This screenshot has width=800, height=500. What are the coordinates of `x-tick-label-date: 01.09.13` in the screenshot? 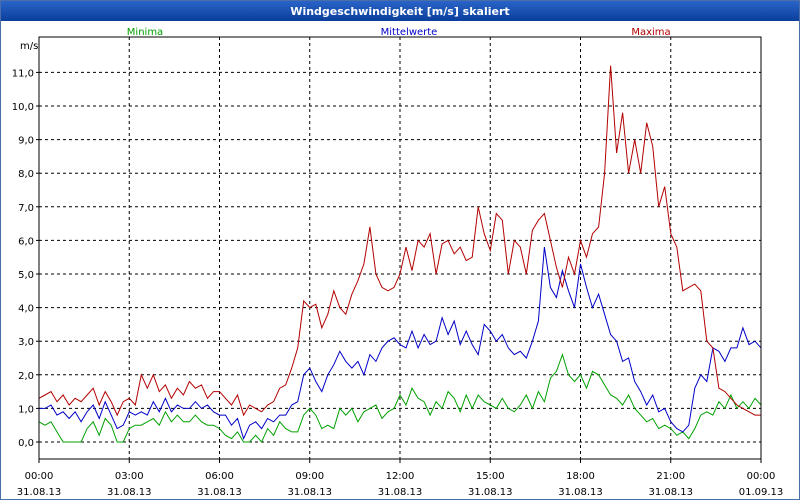 It's located at (761, 492).